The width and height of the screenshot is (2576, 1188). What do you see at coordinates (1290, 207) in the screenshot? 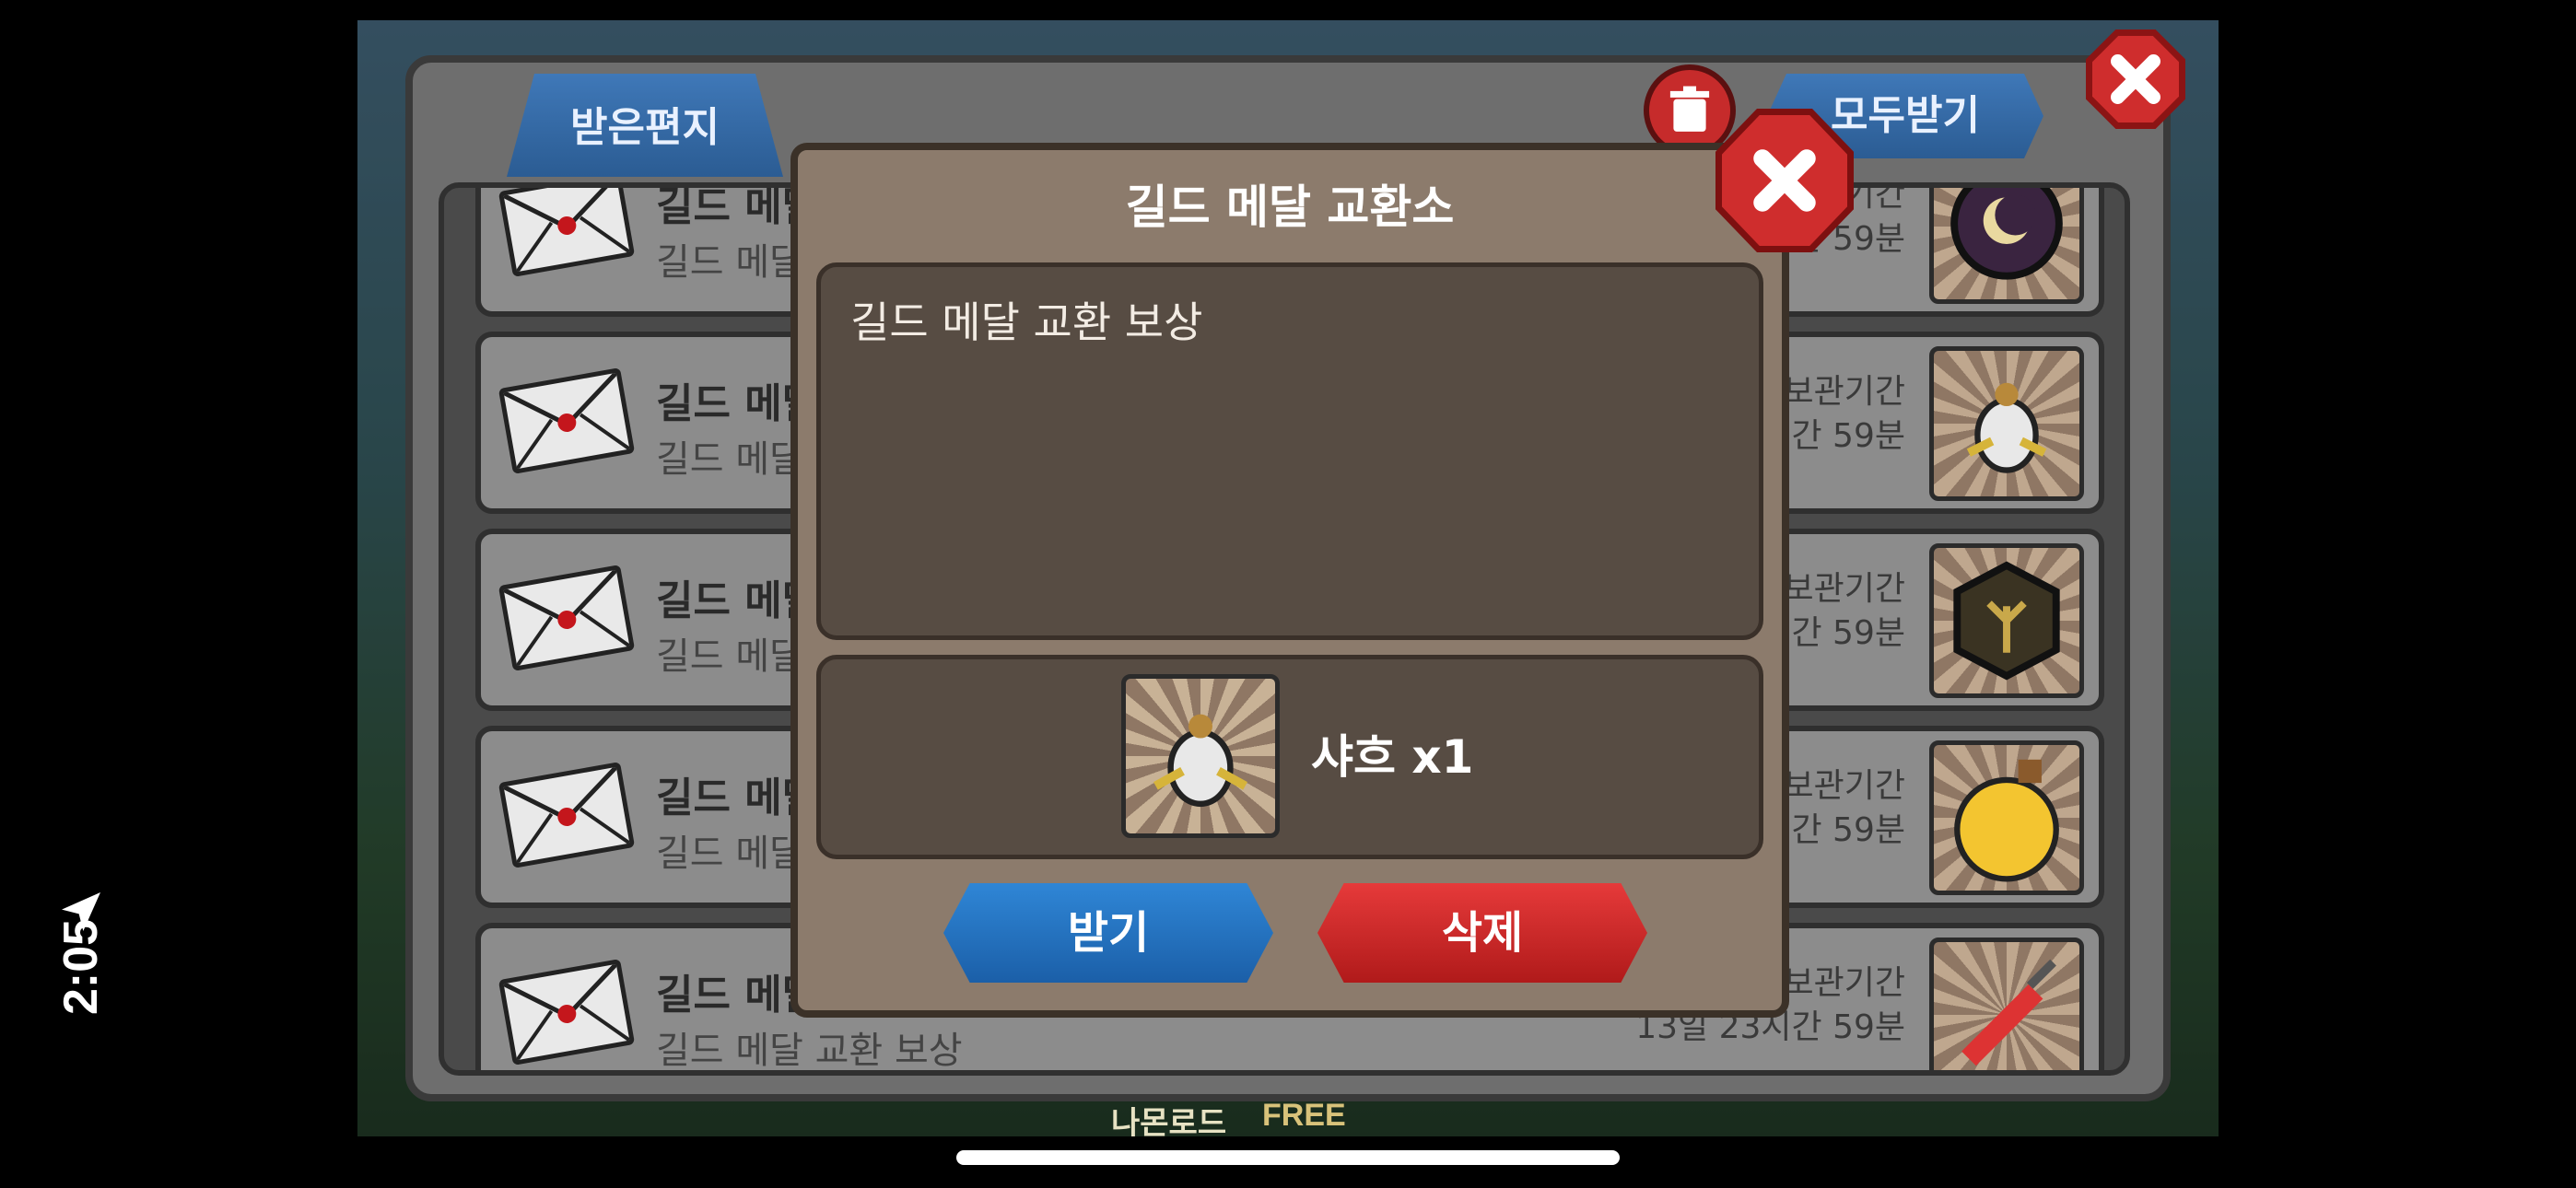
I see `modal-title: 길드 메달 교환소` at bounding box center [1290, 207].